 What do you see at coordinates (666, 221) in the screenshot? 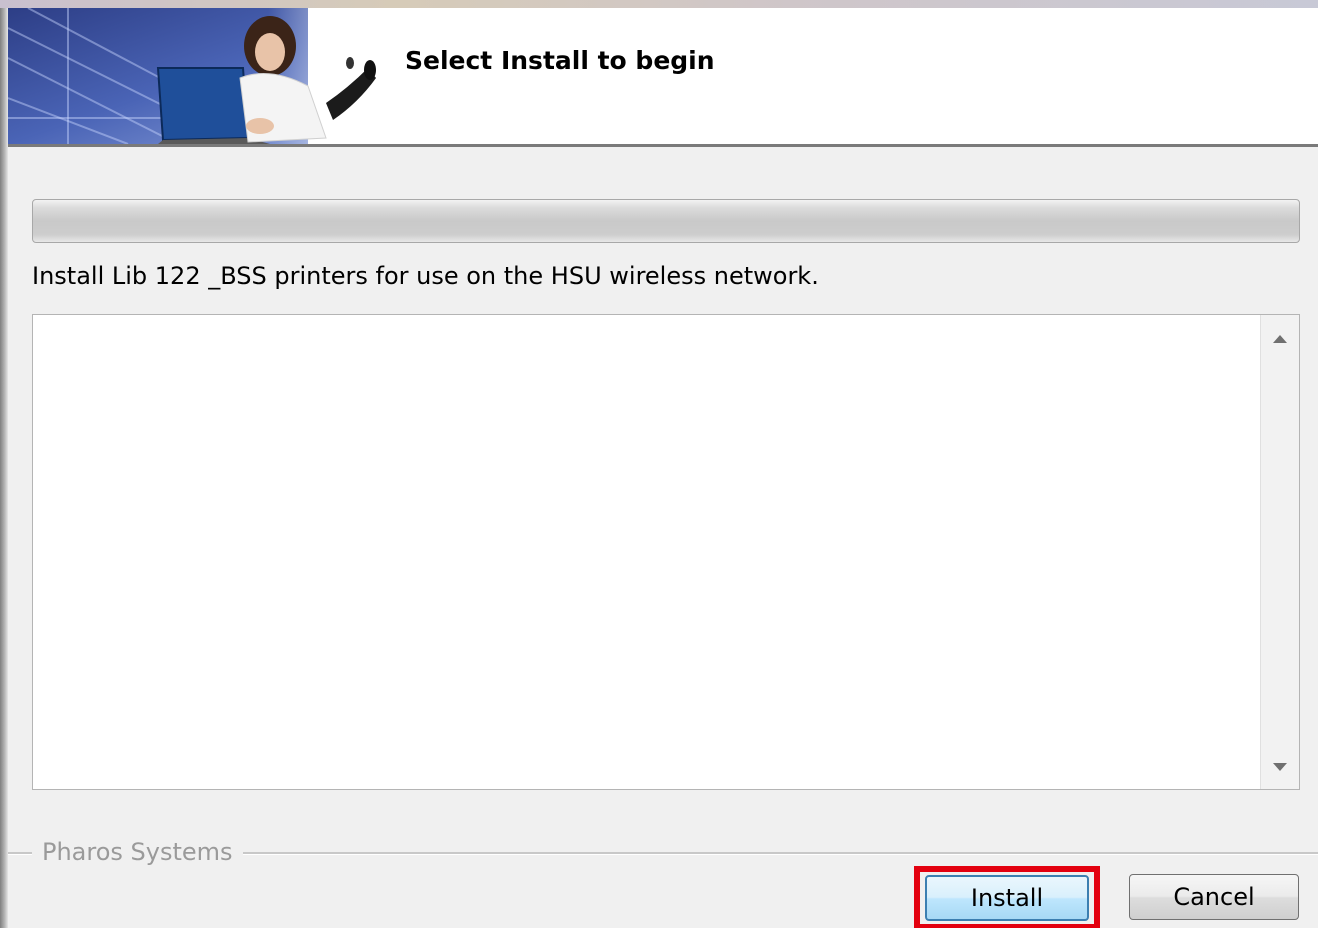
I see `progress-bar` at bounding box center [666, 221].